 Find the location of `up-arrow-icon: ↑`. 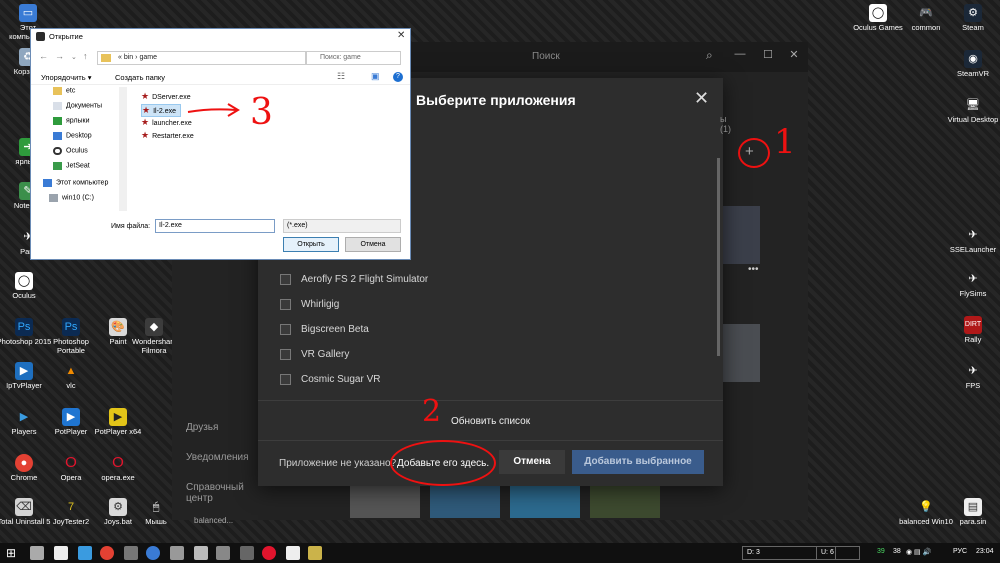

up-arrow-icon: ↑ is located at coordinates (85, 56).